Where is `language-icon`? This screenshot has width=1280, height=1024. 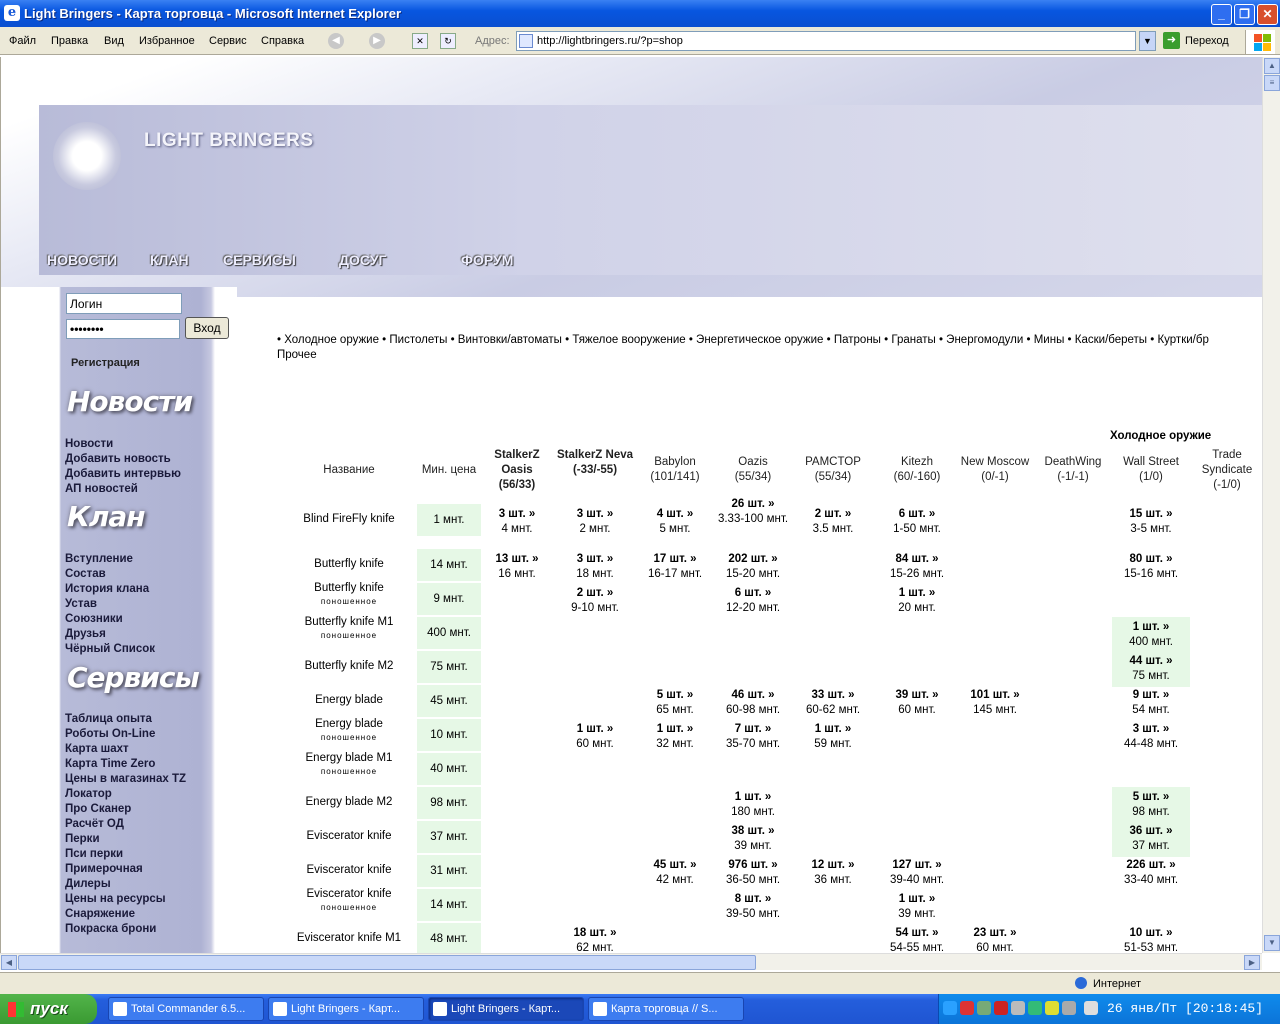
language-icon is located at coordinates (1091, 1008).